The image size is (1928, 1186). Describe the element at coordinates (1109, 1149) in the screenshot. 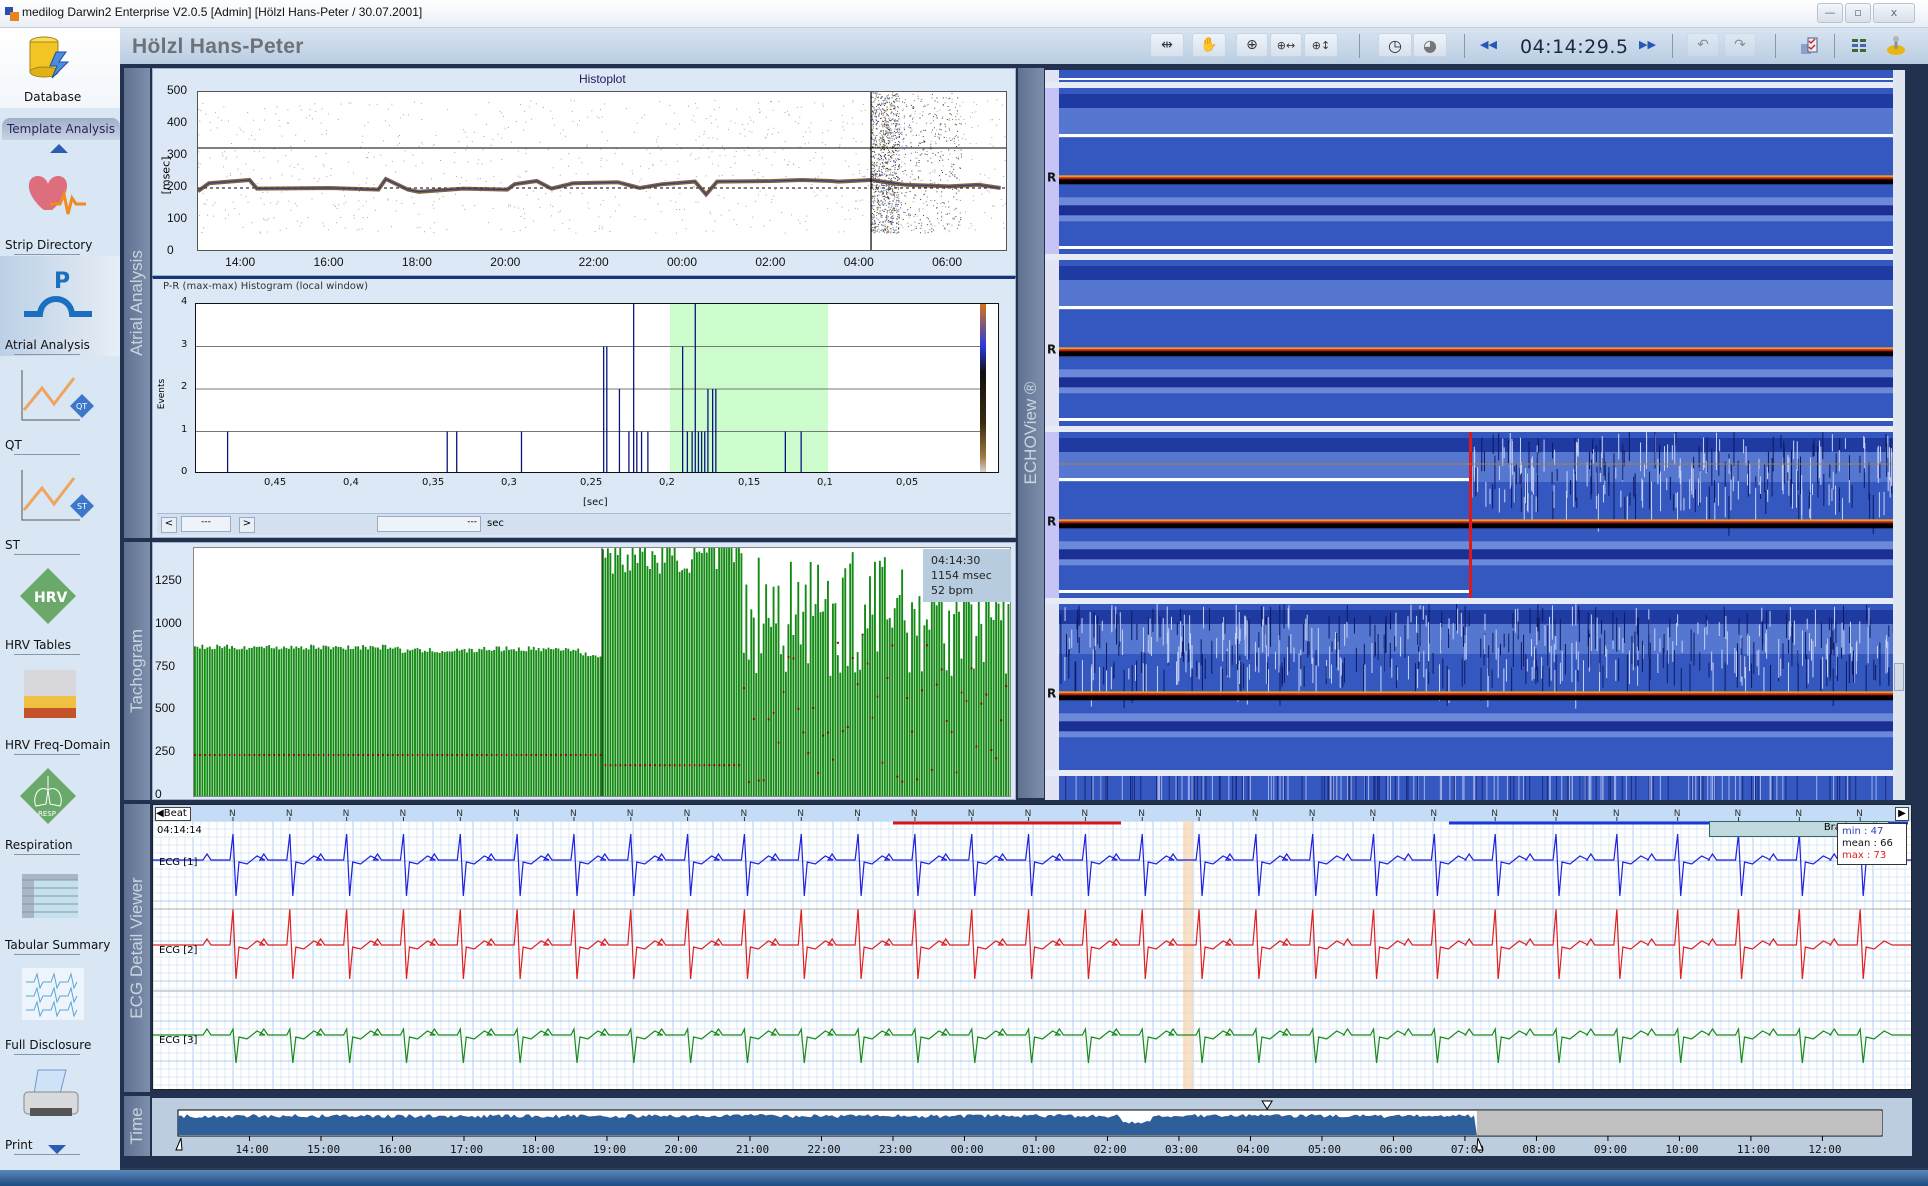

I see `time-tick-label: 02:00` at that location.